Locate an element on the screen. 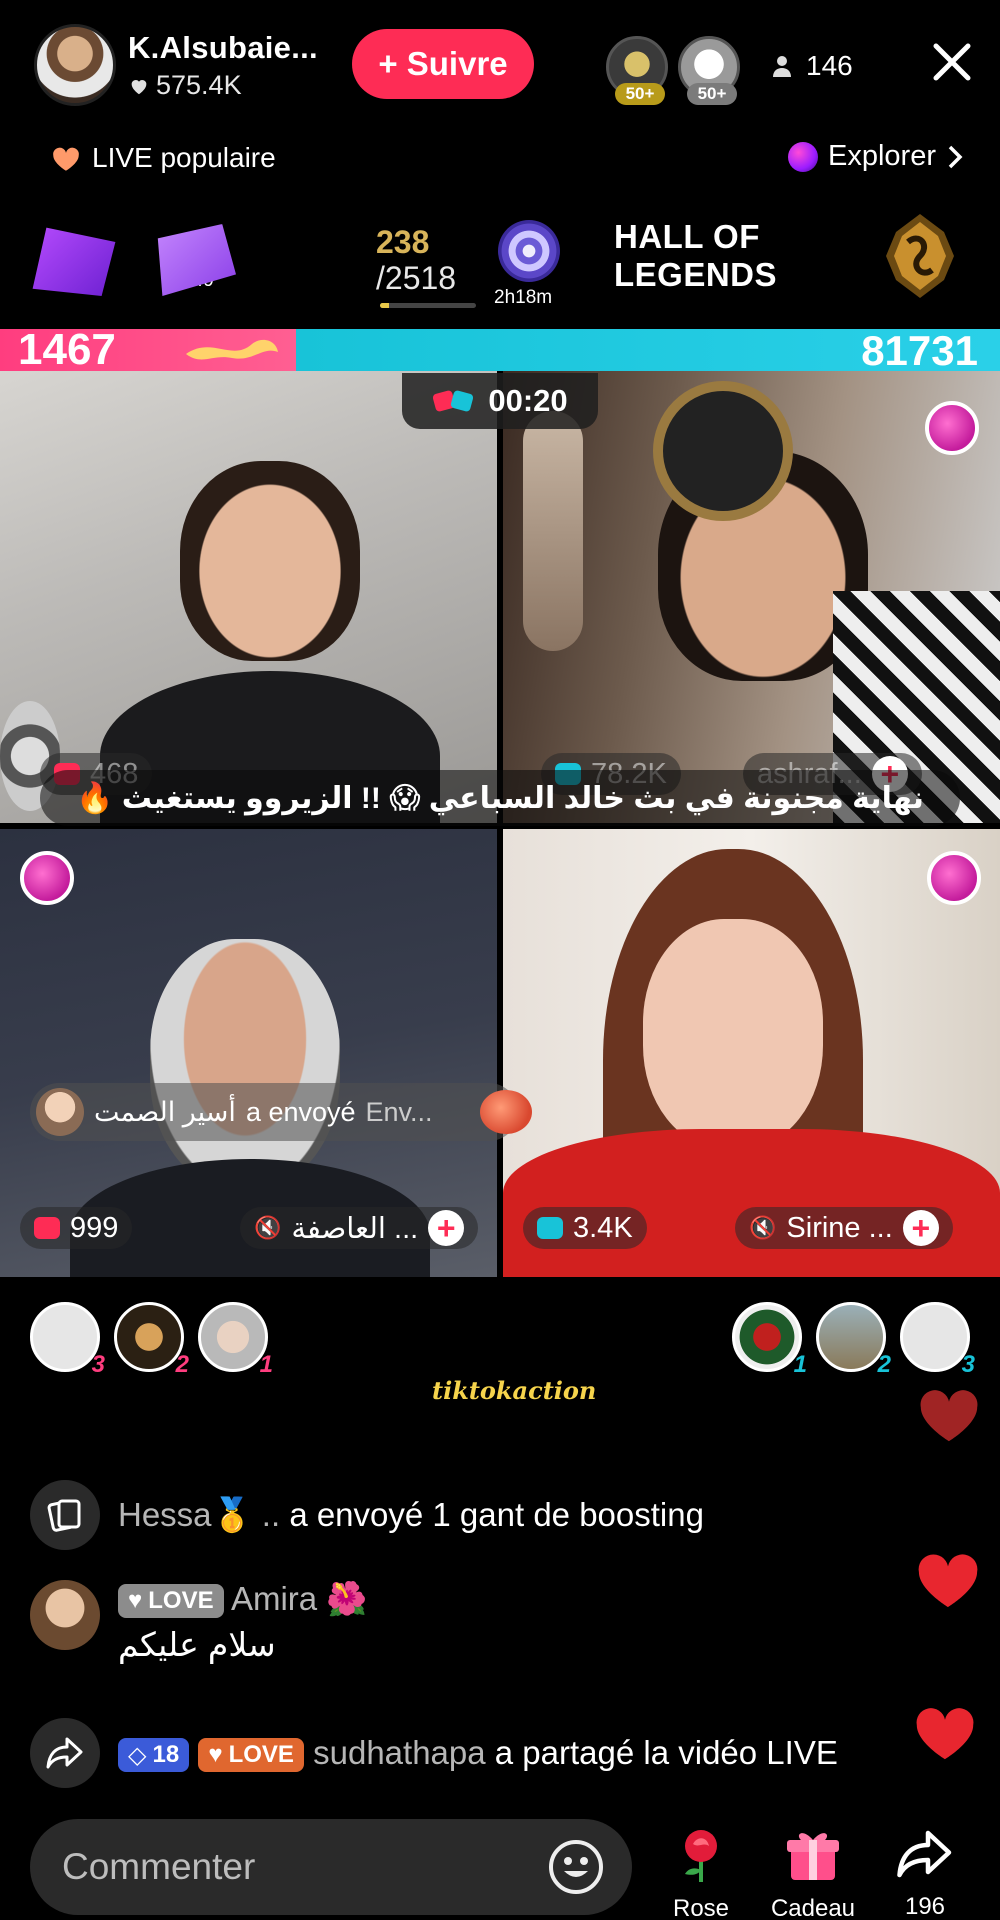  video-tile-3: 999 🔇 العاصفة ... + is located at coordinates (248, 1053).